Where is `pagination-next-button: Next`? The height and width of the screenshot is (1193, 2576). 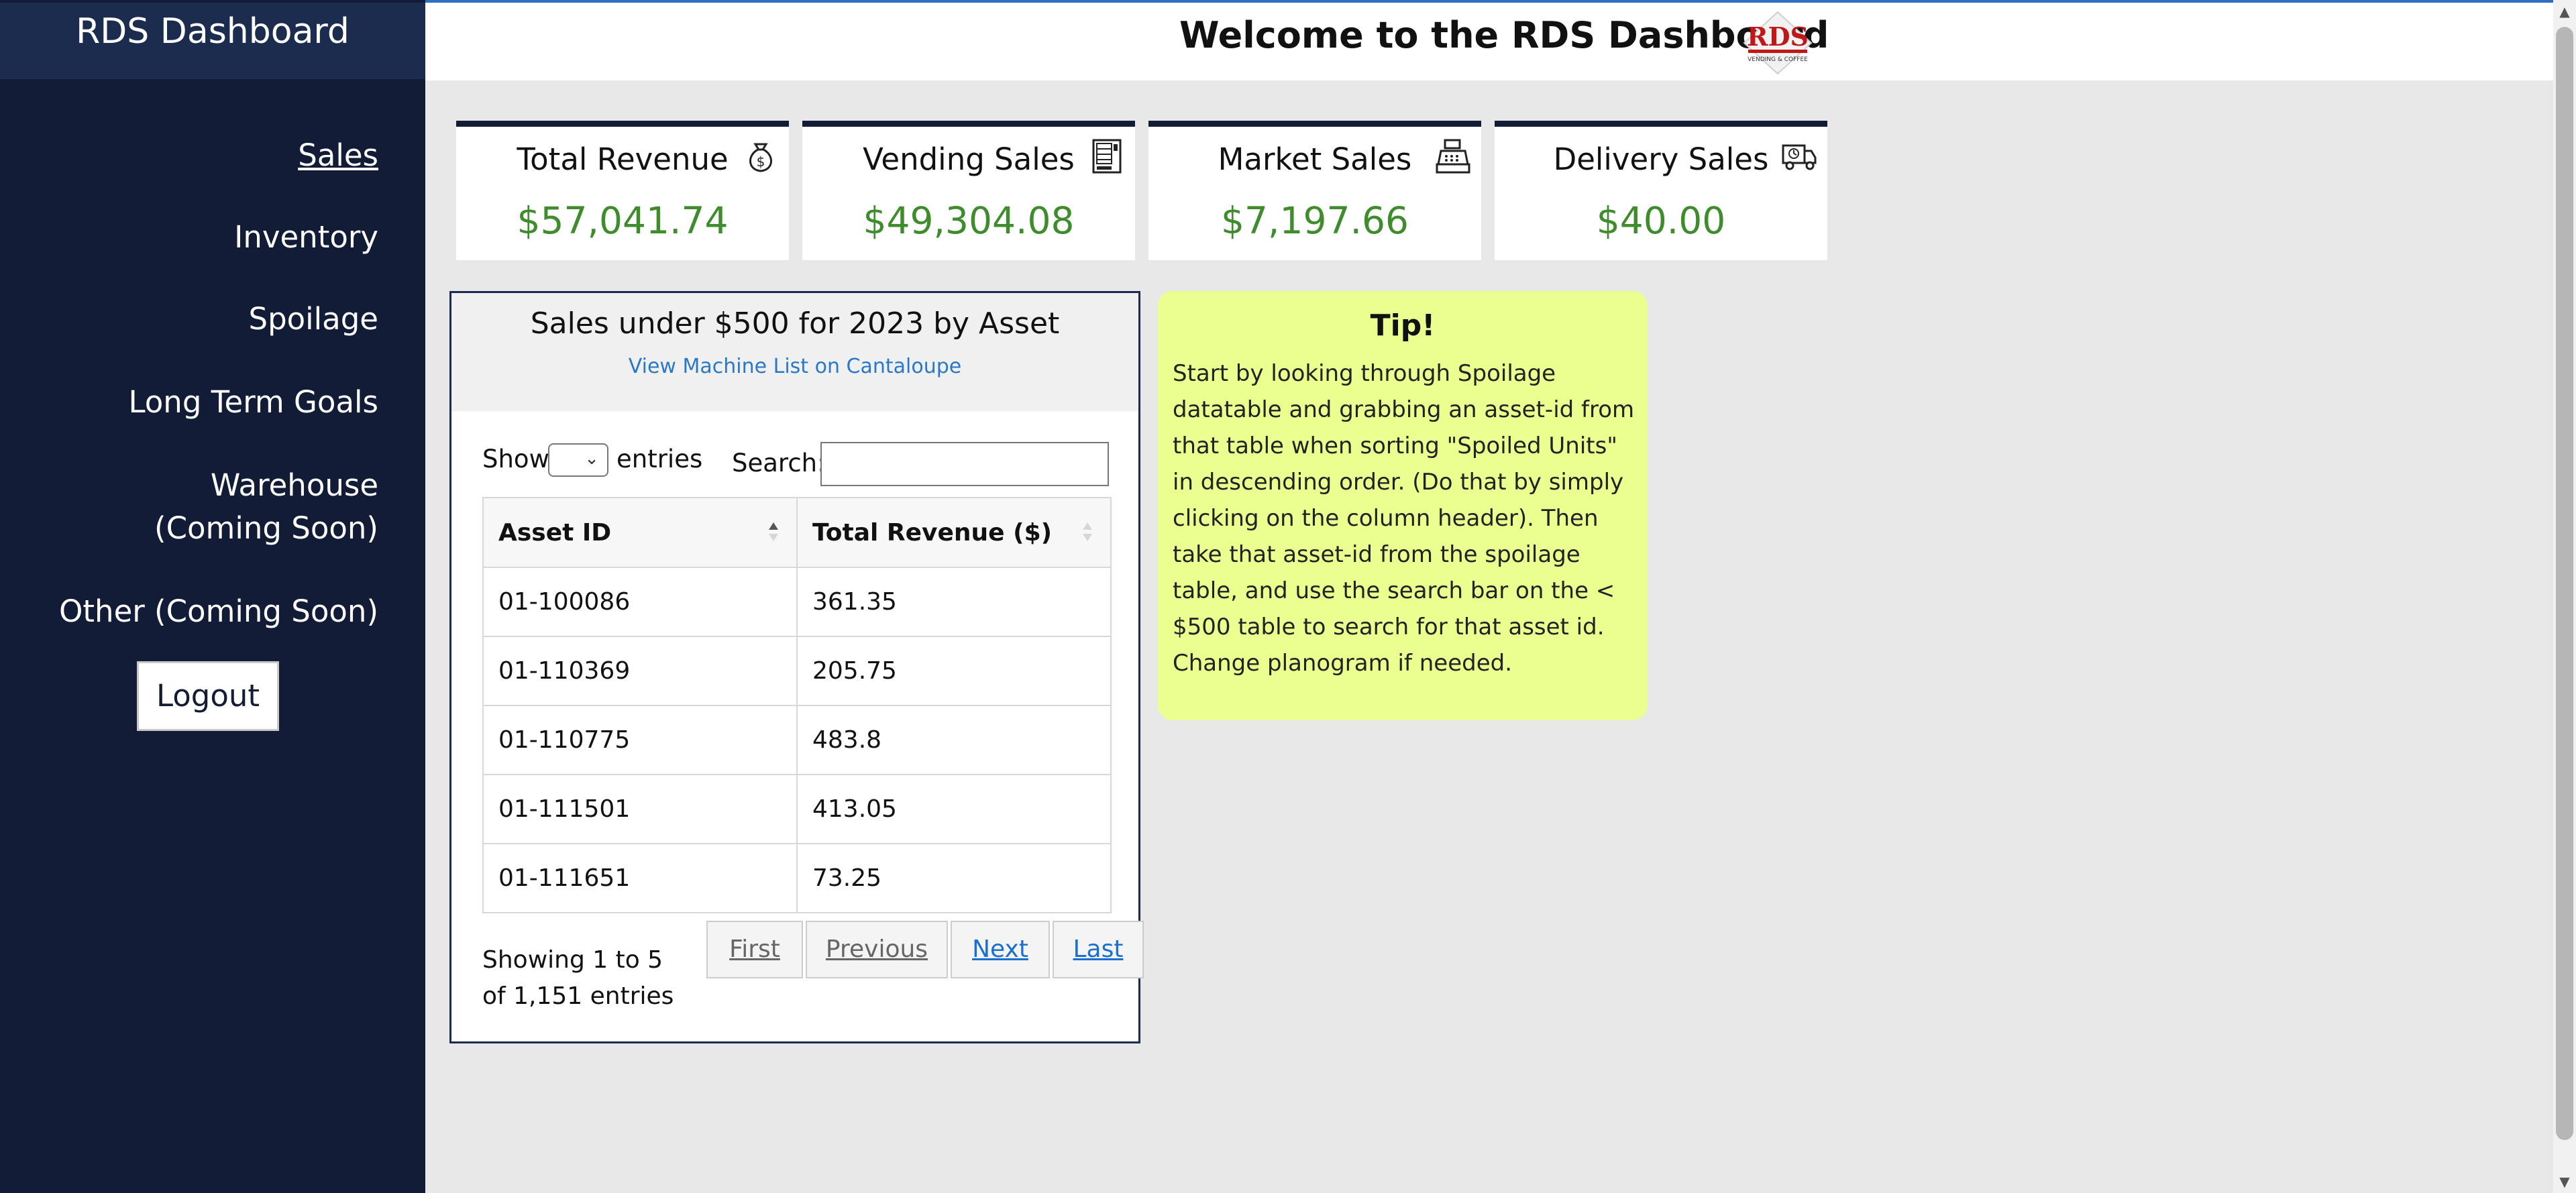
pagination-next-button: Next is located at coordinates (1000, 949).